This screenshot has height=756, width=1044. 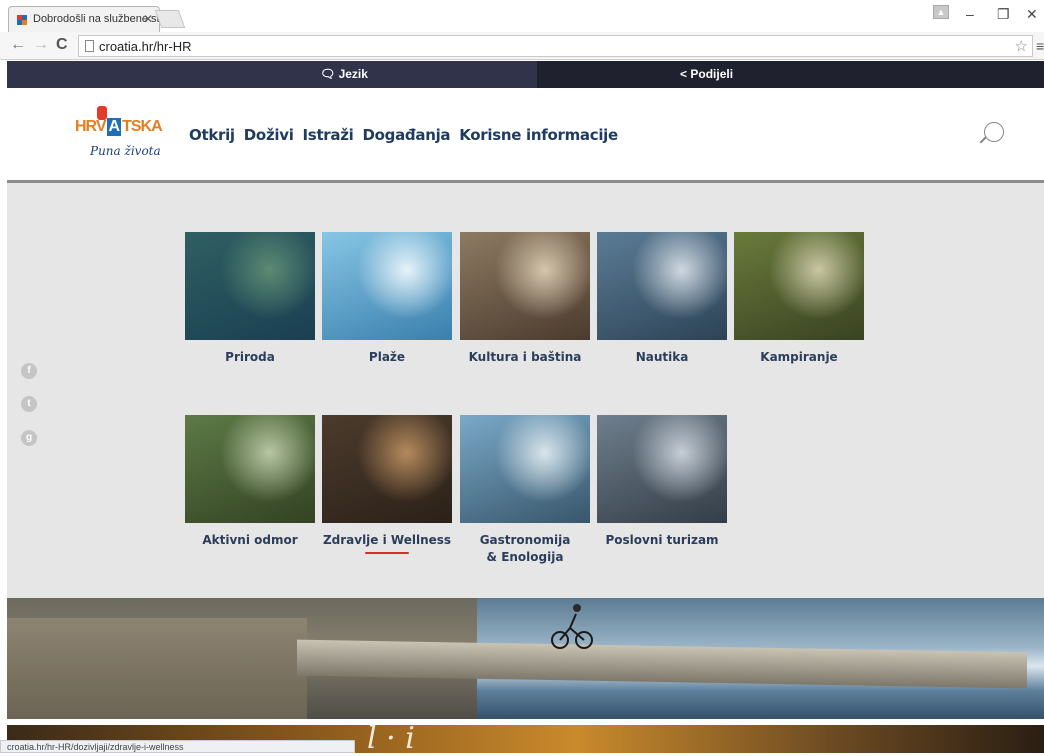 What do you see at coordinates (41, 45) in the screenshot?
I see `forward-icon: →` at bounding box center [41, 45].